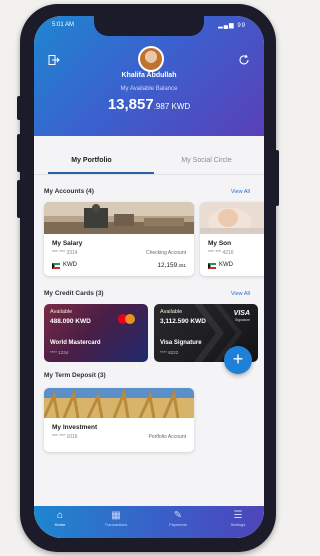 The image size is (320, 556). Describe the element at coordinates (232, 239) in the screenshot. I see `account-card-son: My Son *** *** 4216 KWD` at that location.